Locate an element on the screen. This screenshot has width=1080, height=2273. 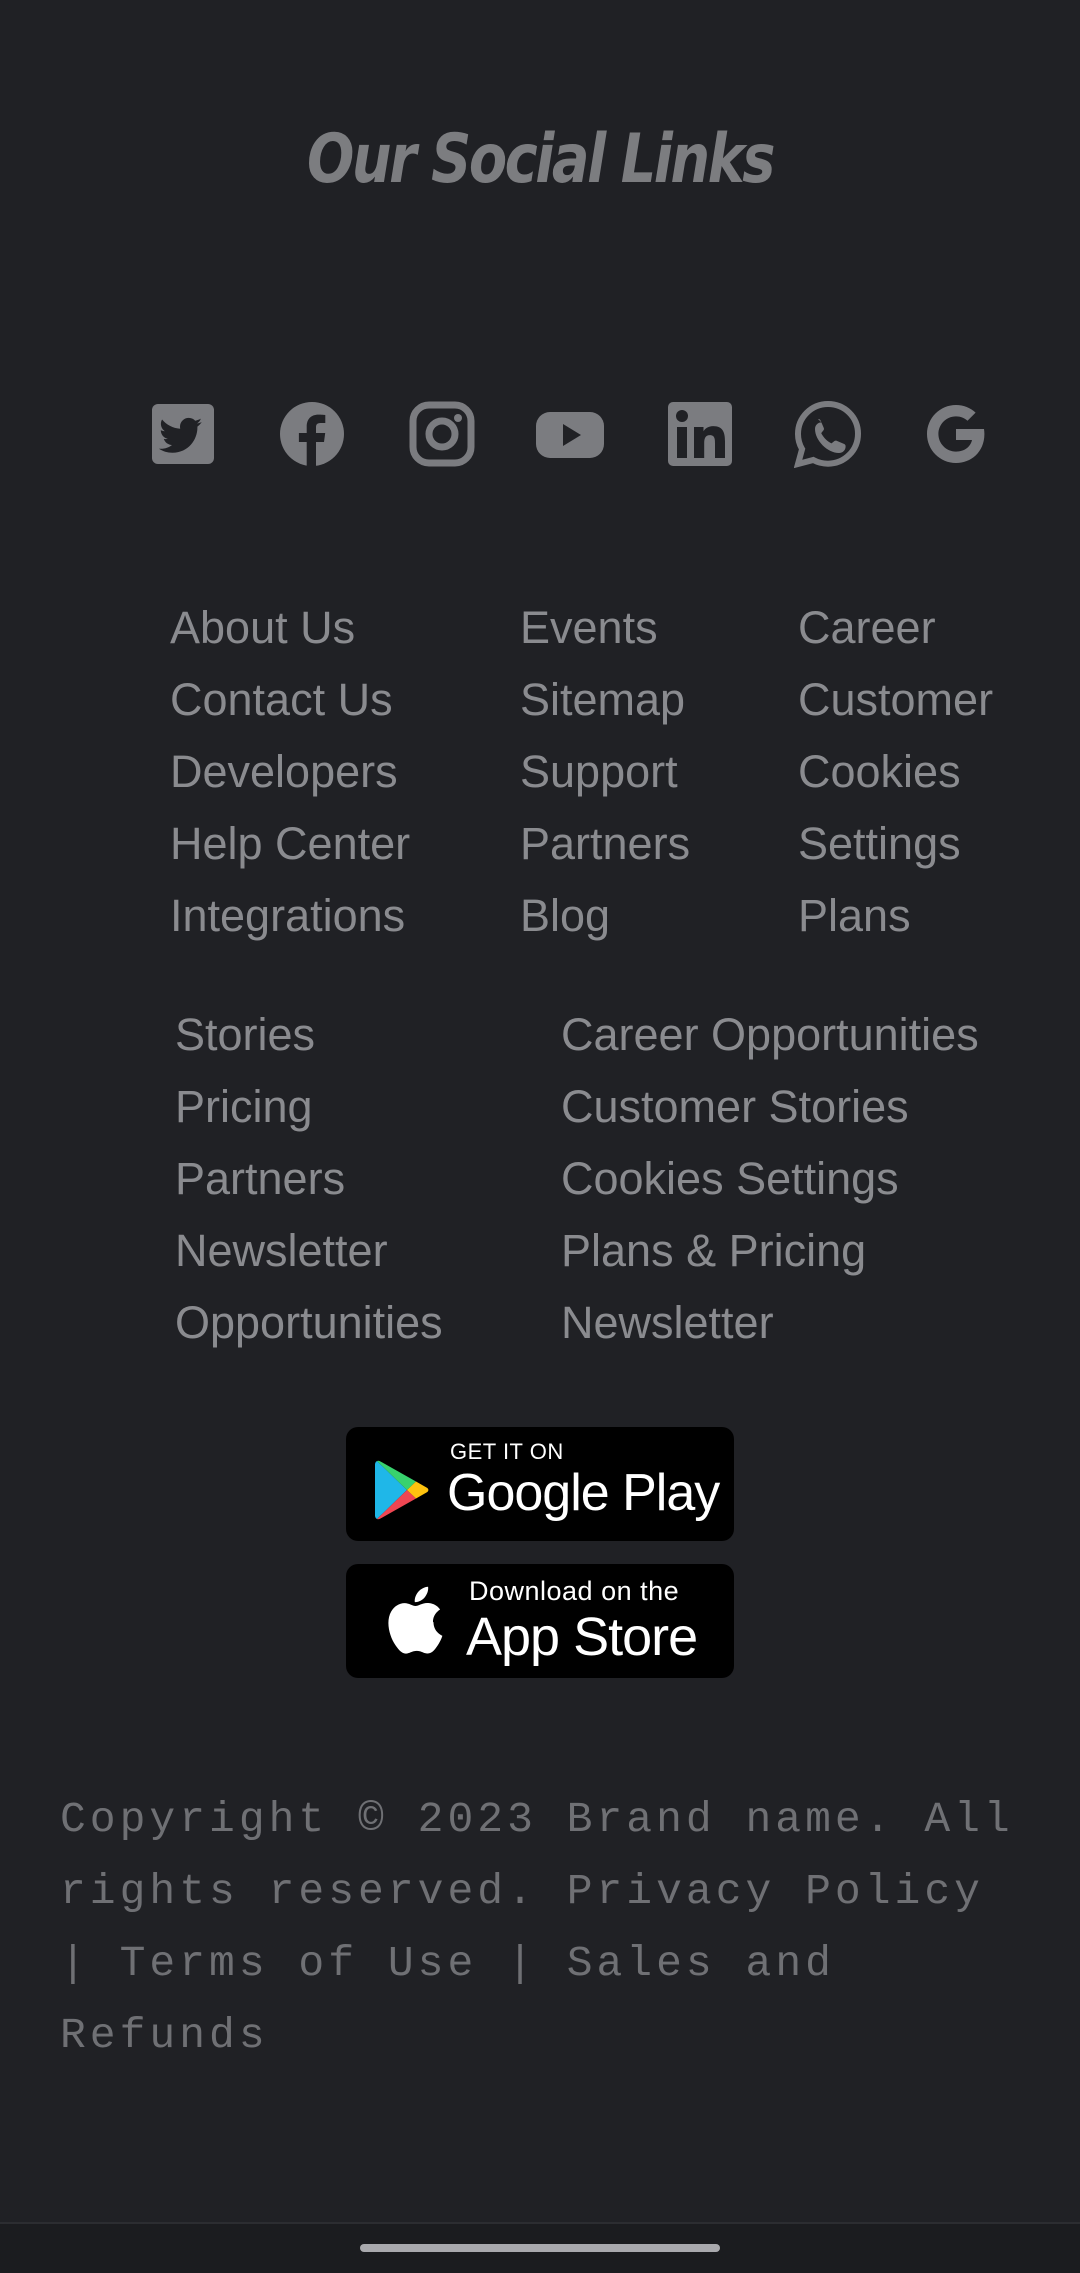
link-career: Career is located at coordinates (895, 628).